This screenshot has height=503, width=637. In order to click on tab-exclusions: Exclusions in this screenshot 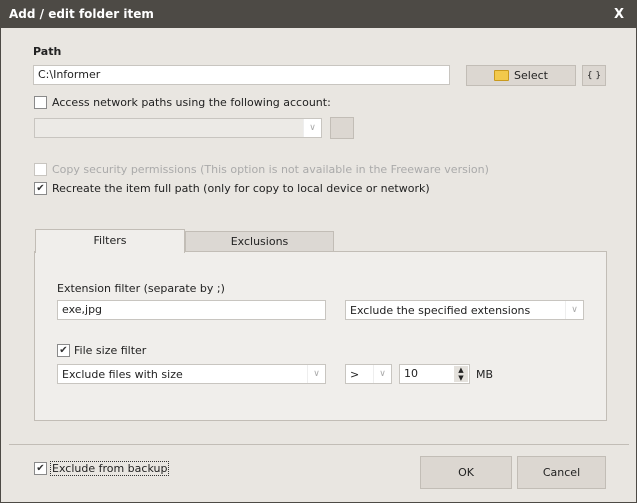, I will do `click(259, 241)`.